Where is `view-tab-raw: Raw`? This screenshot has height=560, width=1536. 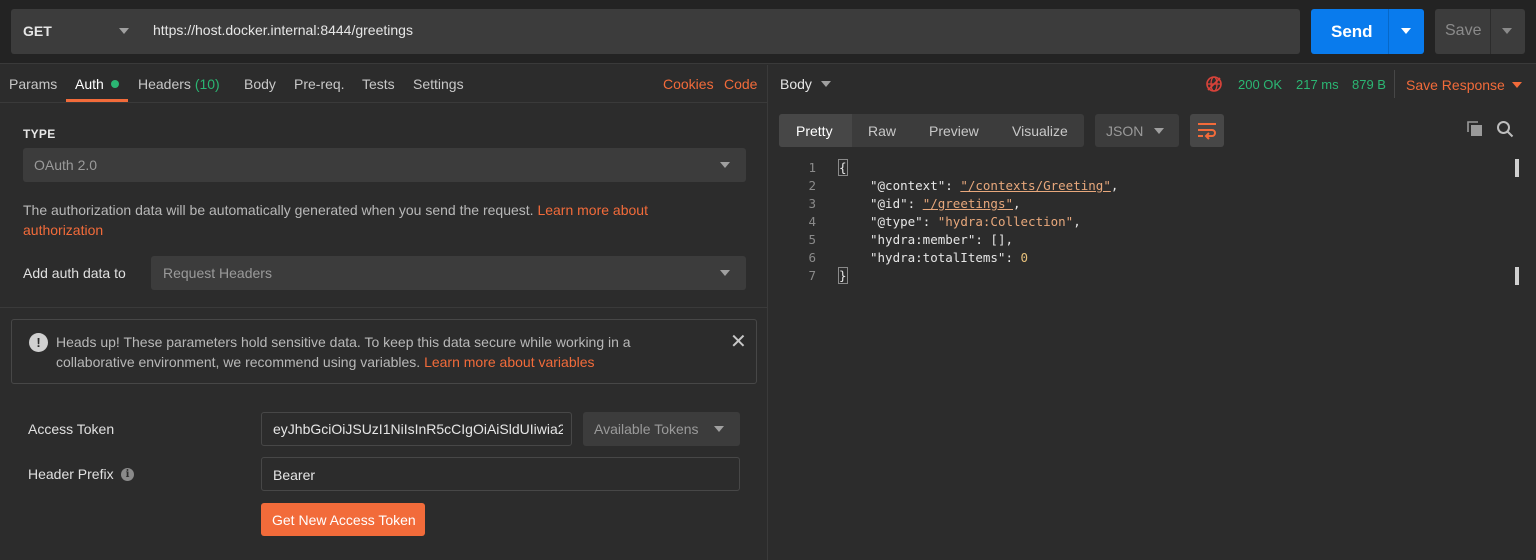
view-tab-raw: Raw is located at coordinates (882, 131).